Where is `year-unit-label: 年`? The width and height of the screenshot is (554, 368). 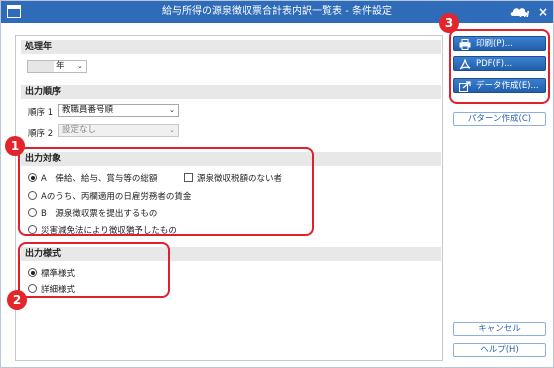
year-unit-label: 年 is located at coordinates (60, 66).